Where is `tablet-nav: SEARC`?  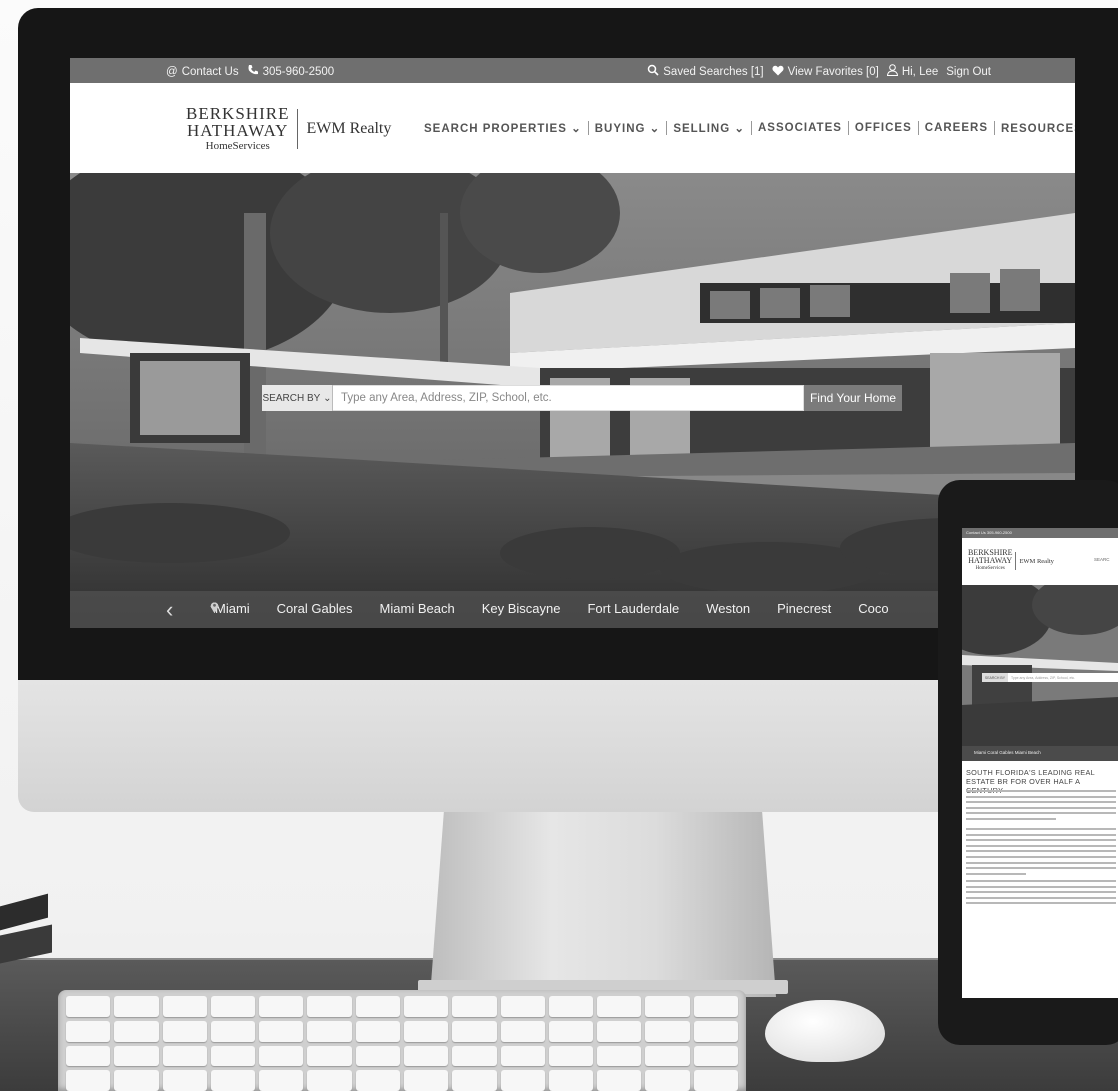 tablet-nav: SEARC is located at coordinates (1102, 559).